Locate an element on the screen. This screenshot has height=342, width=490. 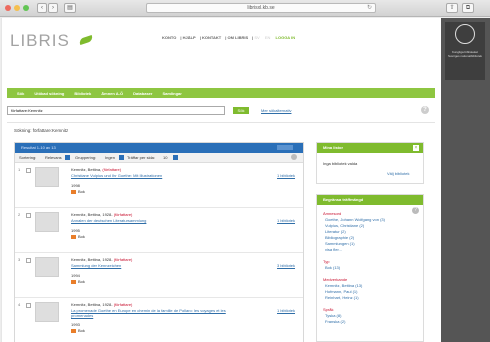
my-lists-header: Mina listor × is located at coordinates (370, 148).